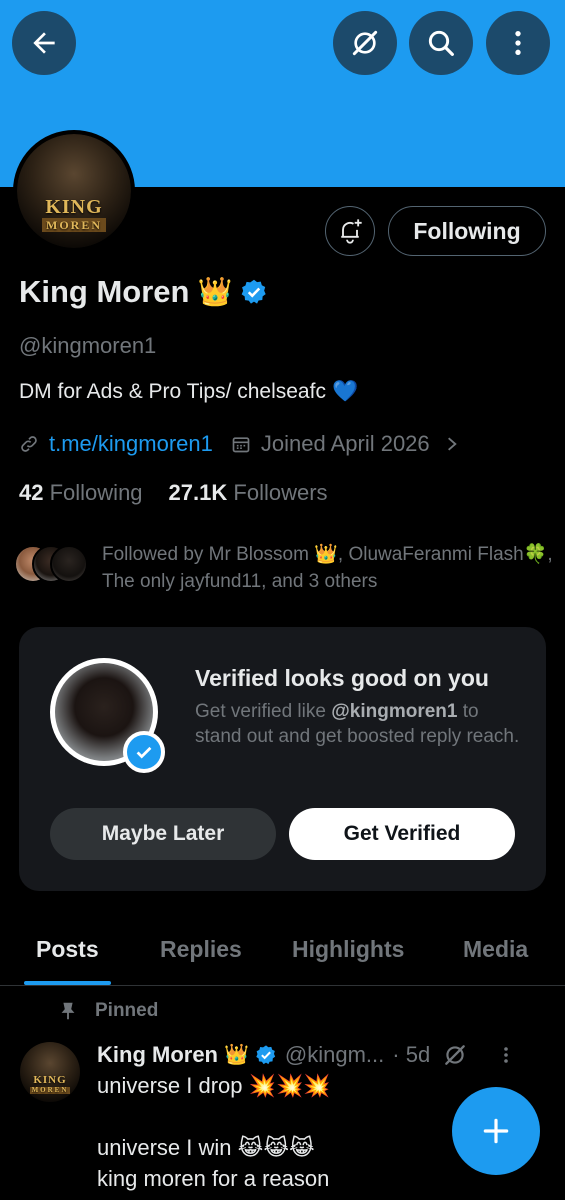 This screenshot has height=1200, width=565. Describe the element at coordinates (68, 1011) in the screenshot. I see `pin-icon` at that location.